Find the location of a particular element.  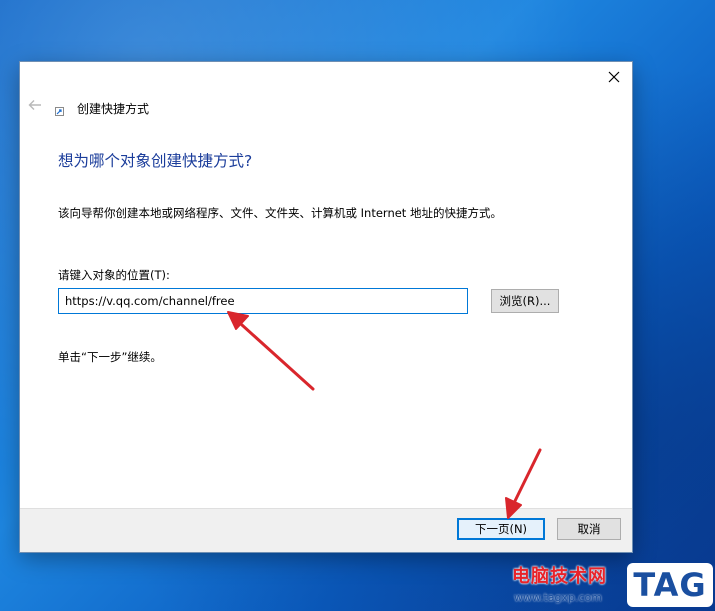

wizard-title: 创建快捷方式 is located at coordinates (113, 109).